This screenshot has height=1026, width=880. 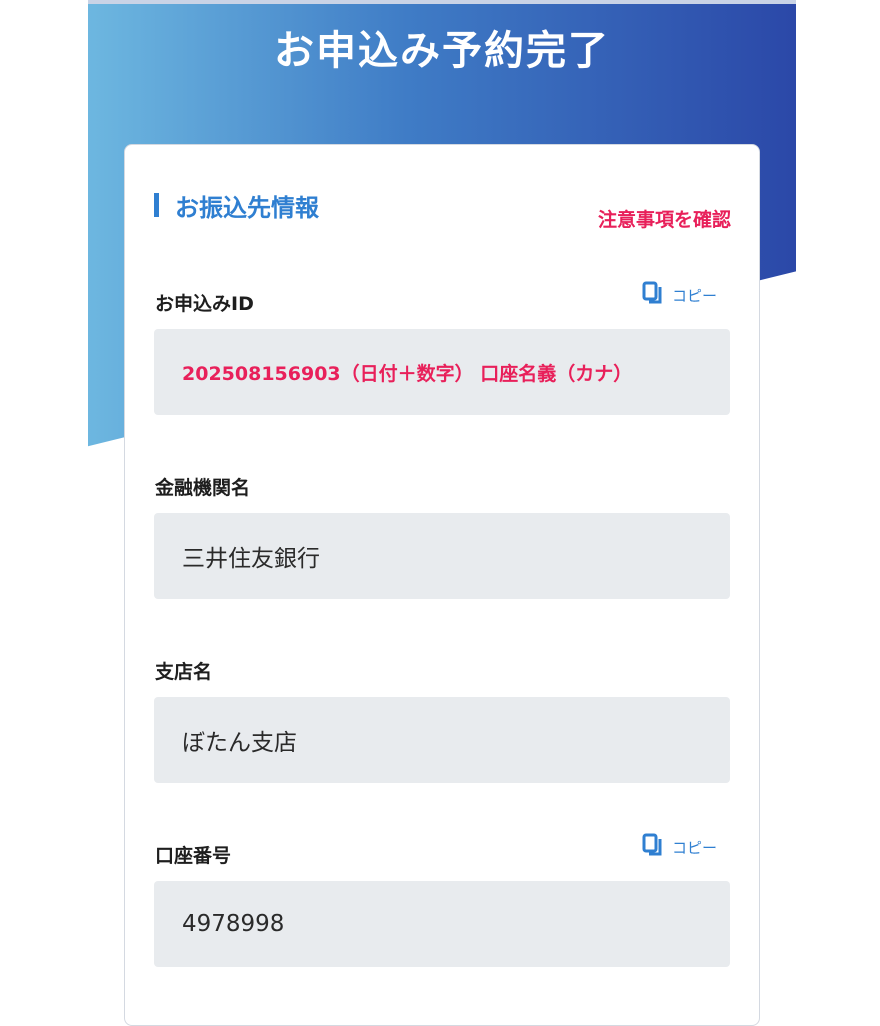 I want to click on bank-name-value: 三井住友銀行, so click(x=442, y=556).